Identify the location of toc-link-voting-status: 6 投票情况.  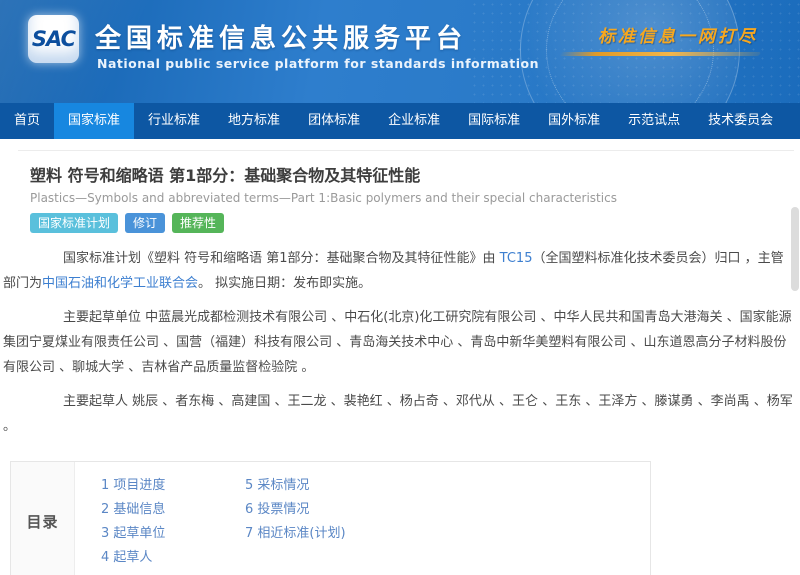
(295, 510).